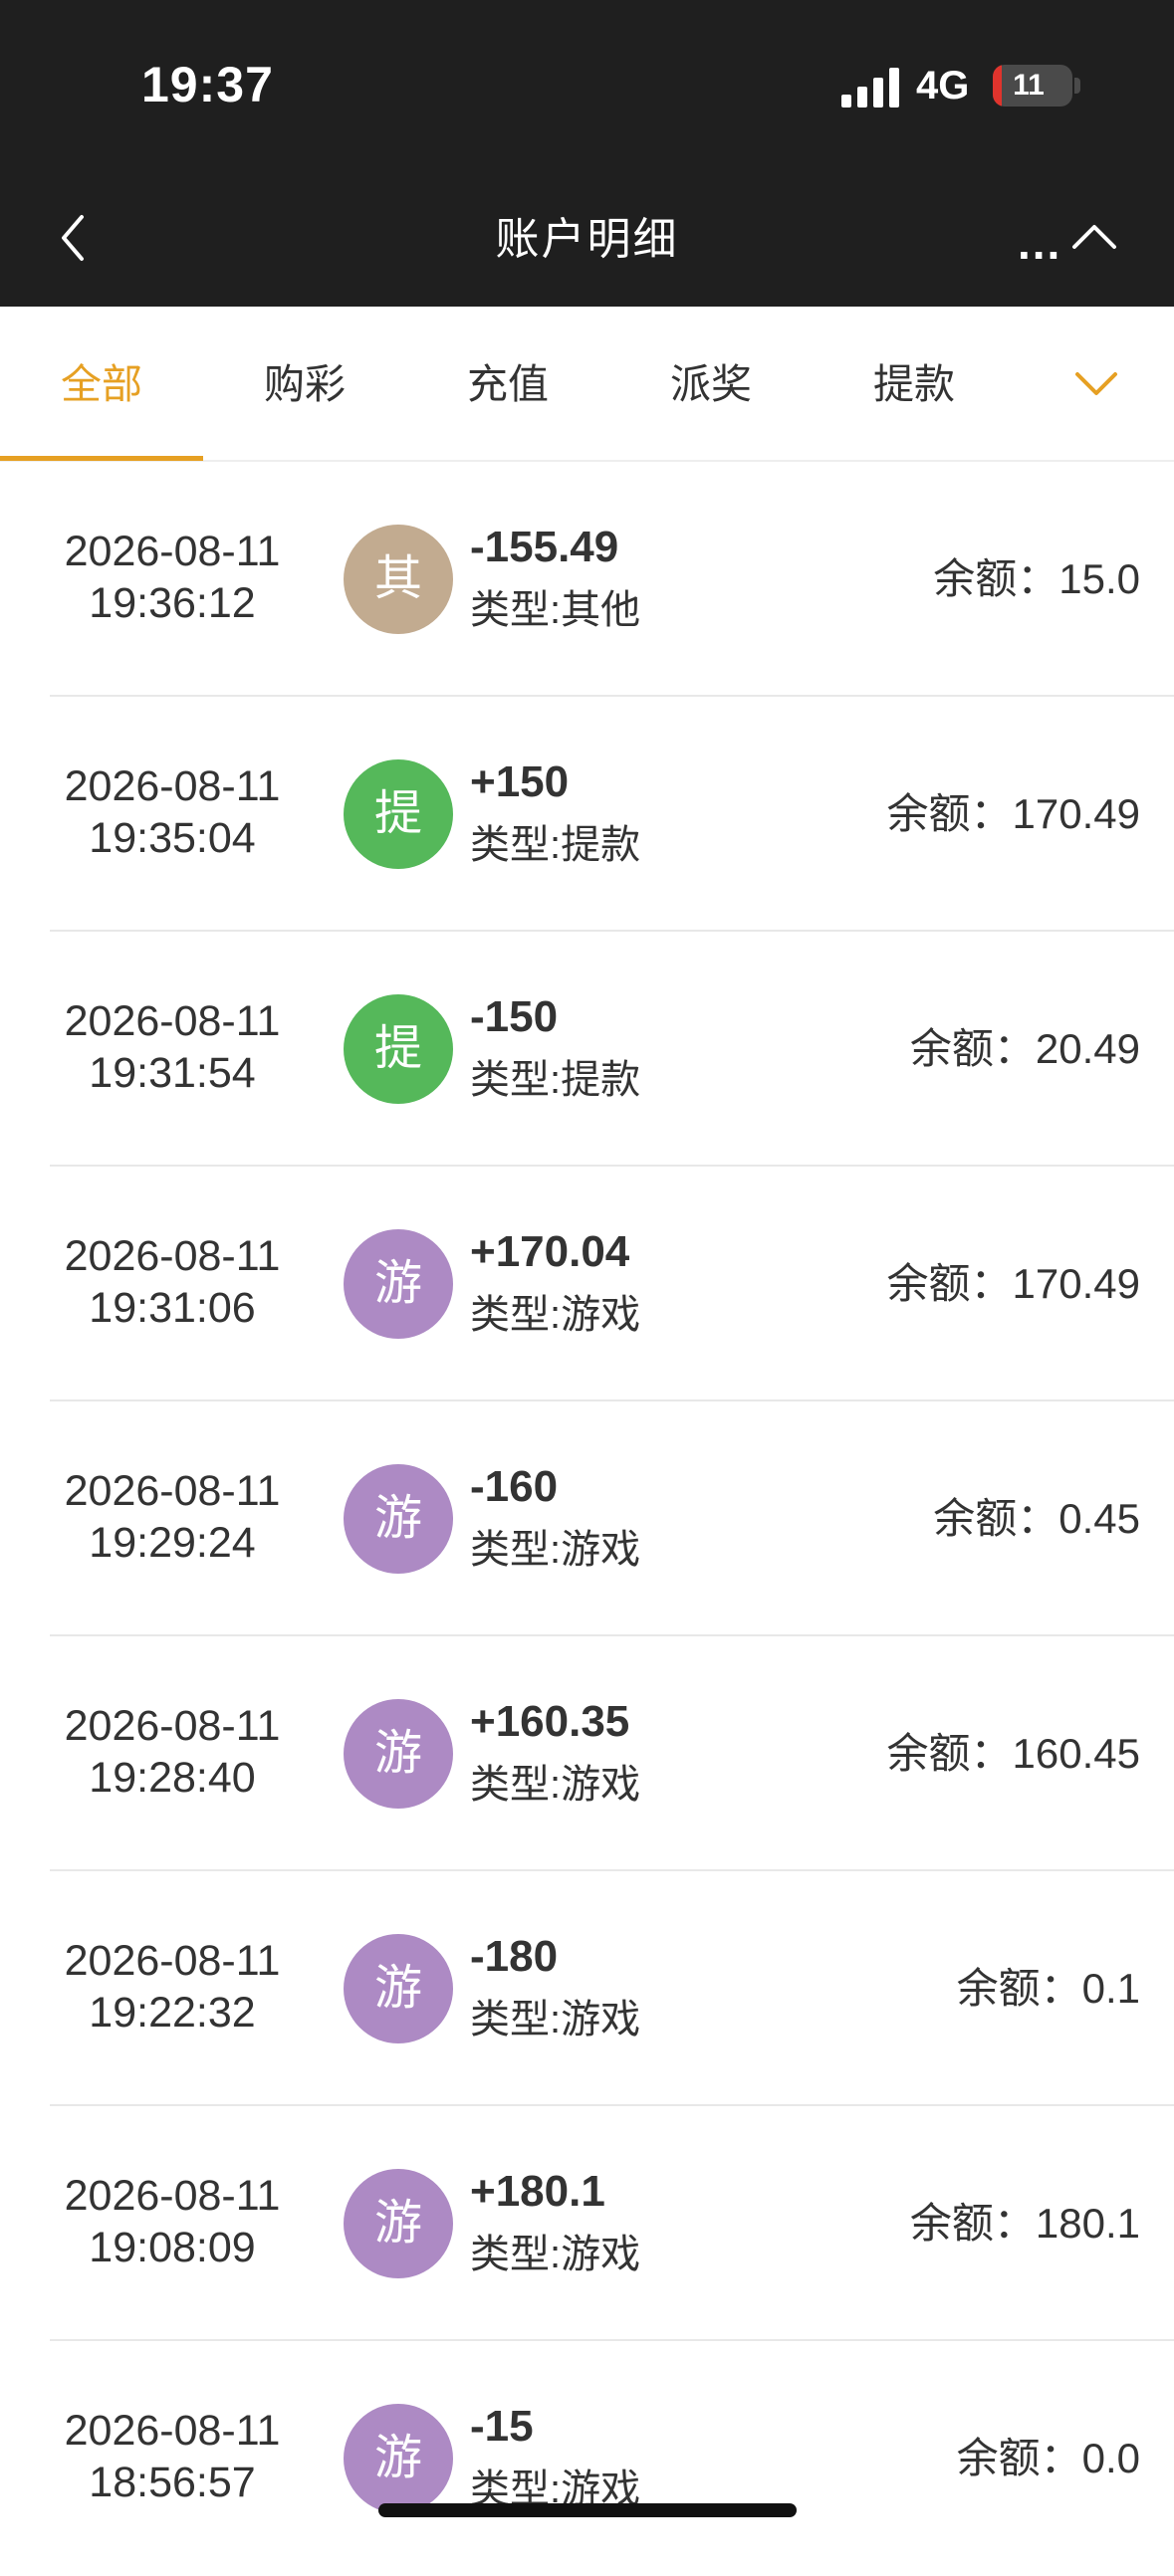 This screenshot has height=2576, width=1174. What do you see at coordinates (711, 384) in the screenshot?
I see `tab-payout: 派奖` at bounding box center [711, 384].